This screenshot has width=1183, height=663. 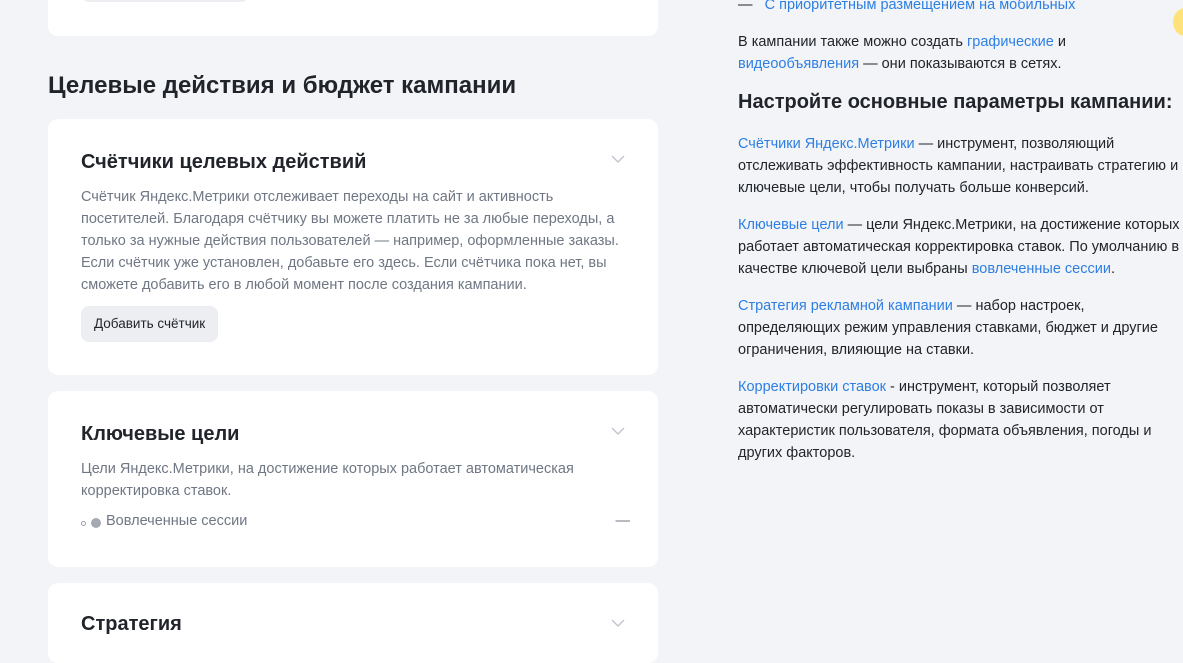 I want to click on goal-label: Вовлеченные сессии, so click(x=177, y=521).